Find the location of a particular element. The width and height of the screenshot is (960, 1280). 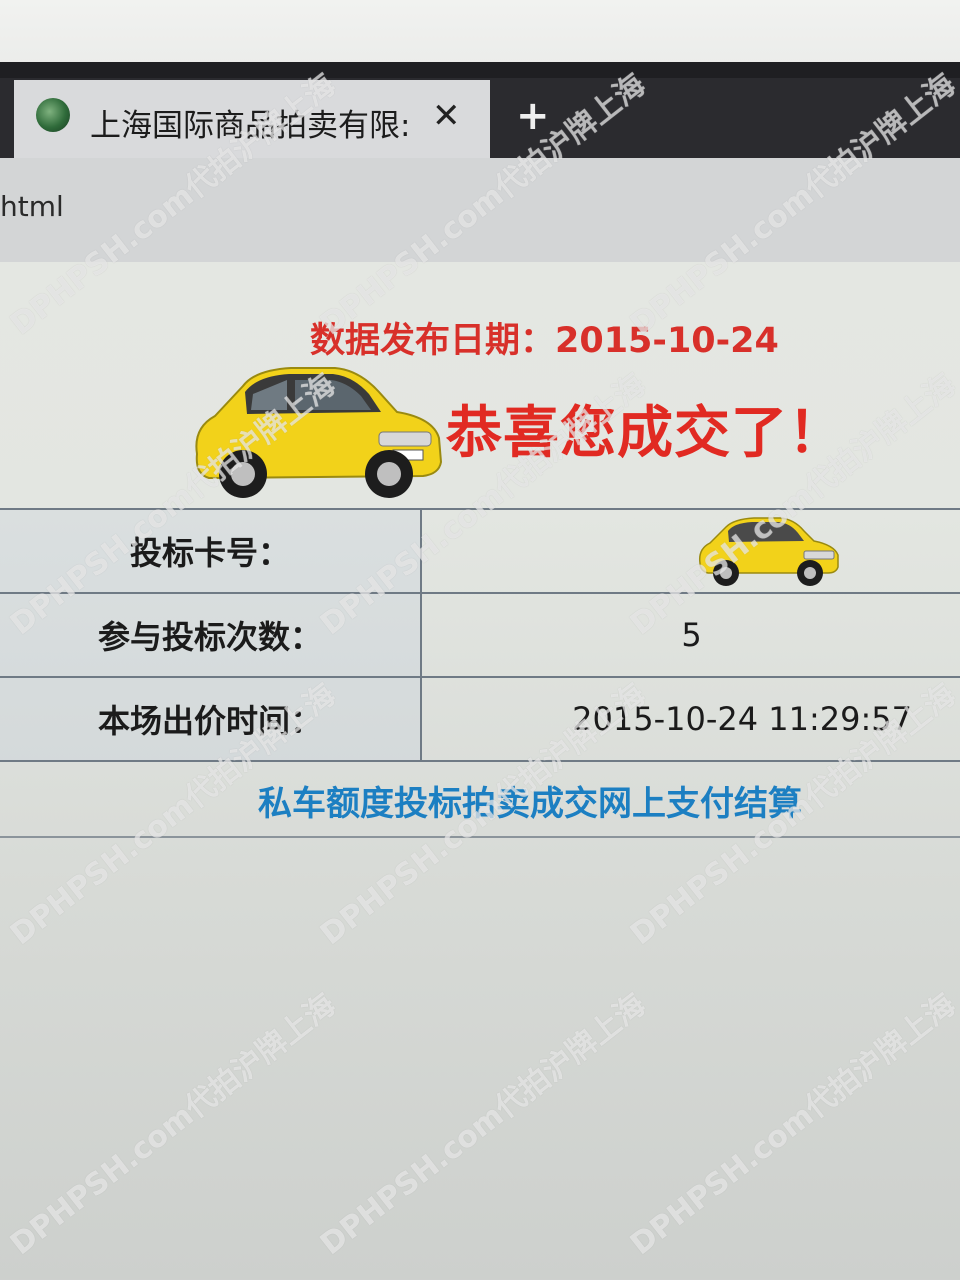

table-row: 参与投标次数： 5 is located at coordinates (480, 635).